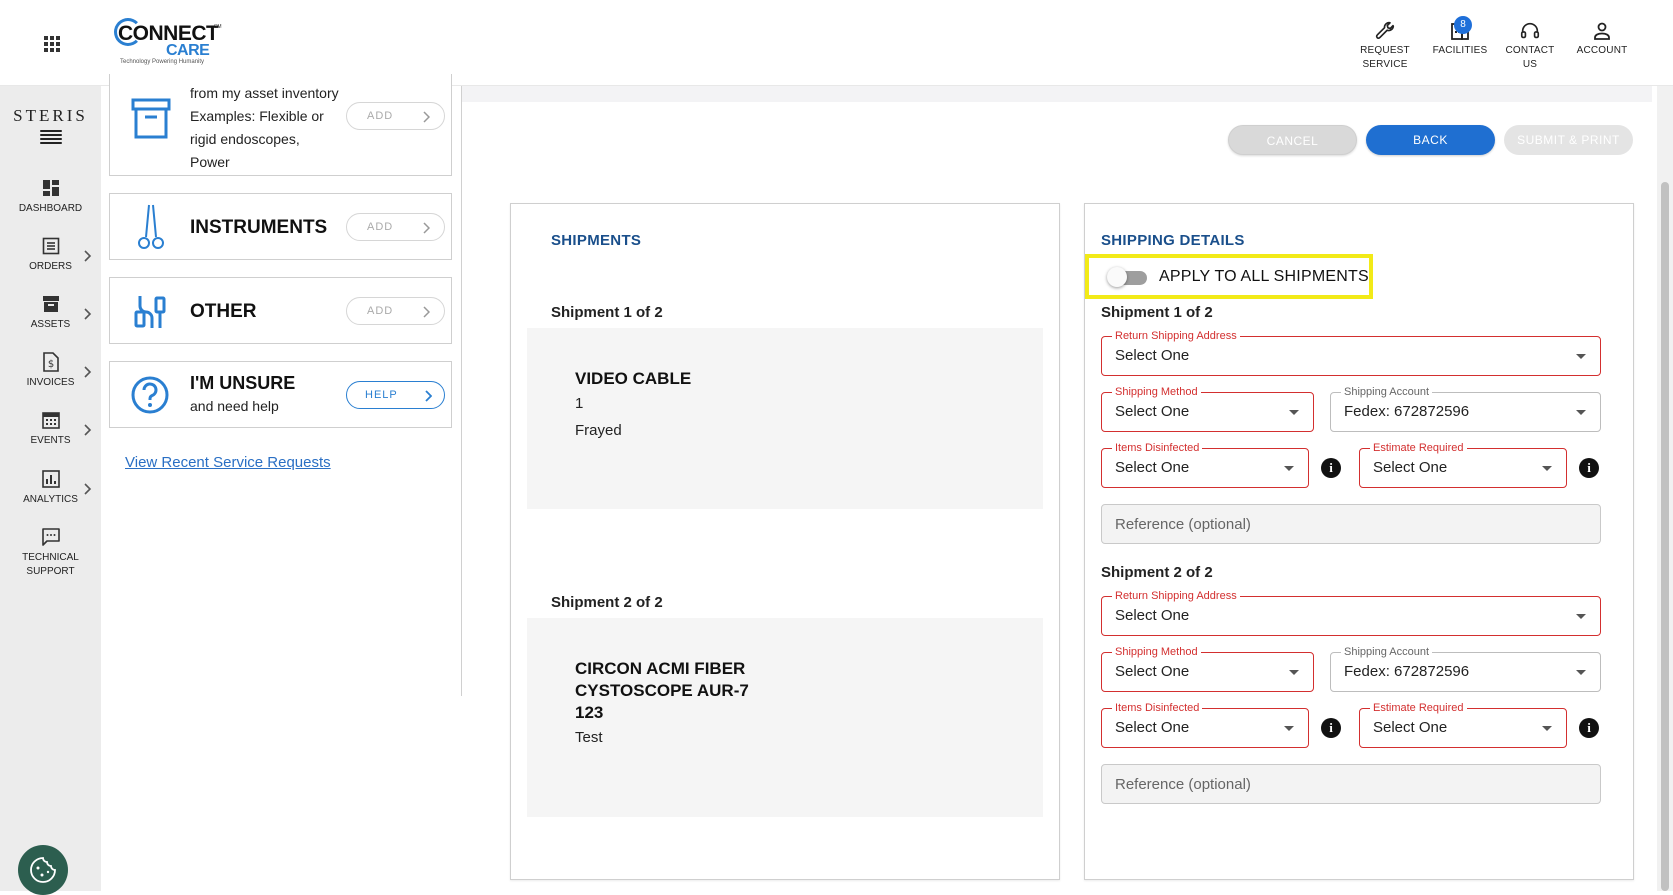 This screenshot has height=895, width=1673. What do you see at coordinates (150, 312) in the screenshot?
I see `cable-icon` at bounding box center [150, 312].